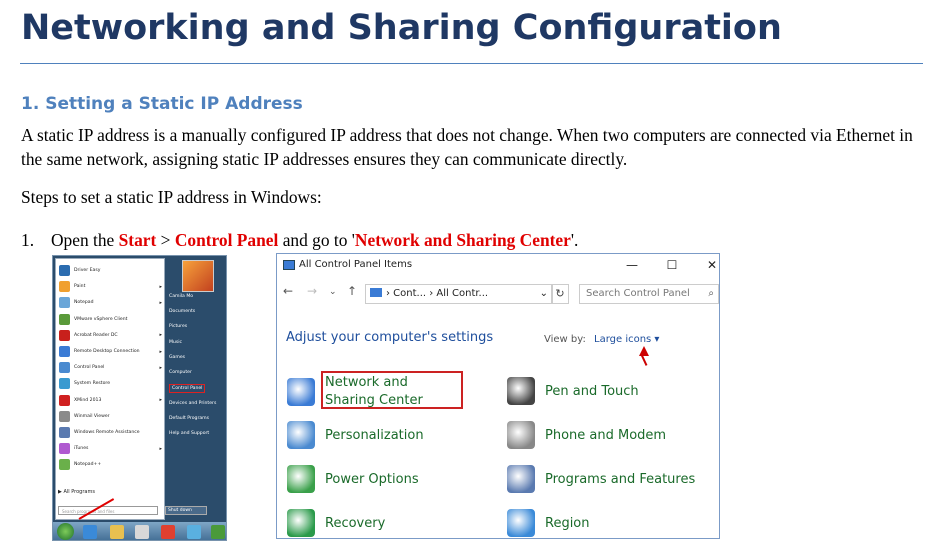 This screenshot has height=543, width=926. Describe the element at coordinates (521, 391) in the screenshot. I see `pen-icon` at that location.